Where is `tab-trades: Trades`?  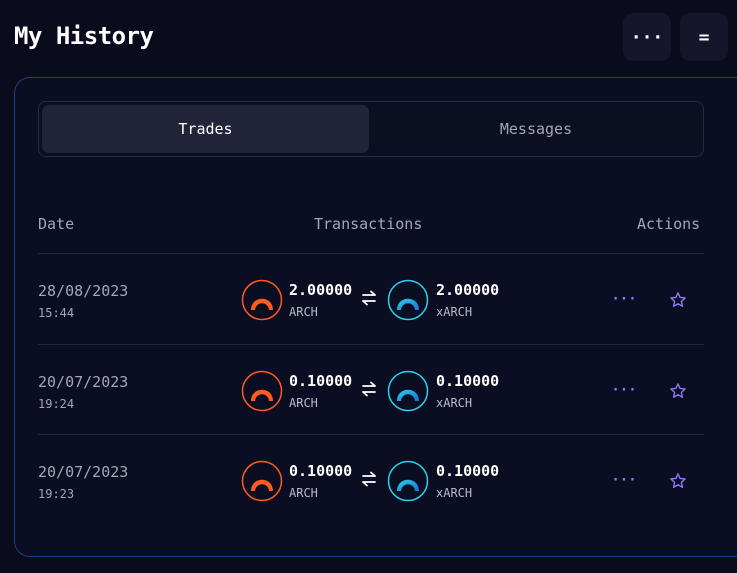
tab-trades: Trades is located at coordinates (205, 129).